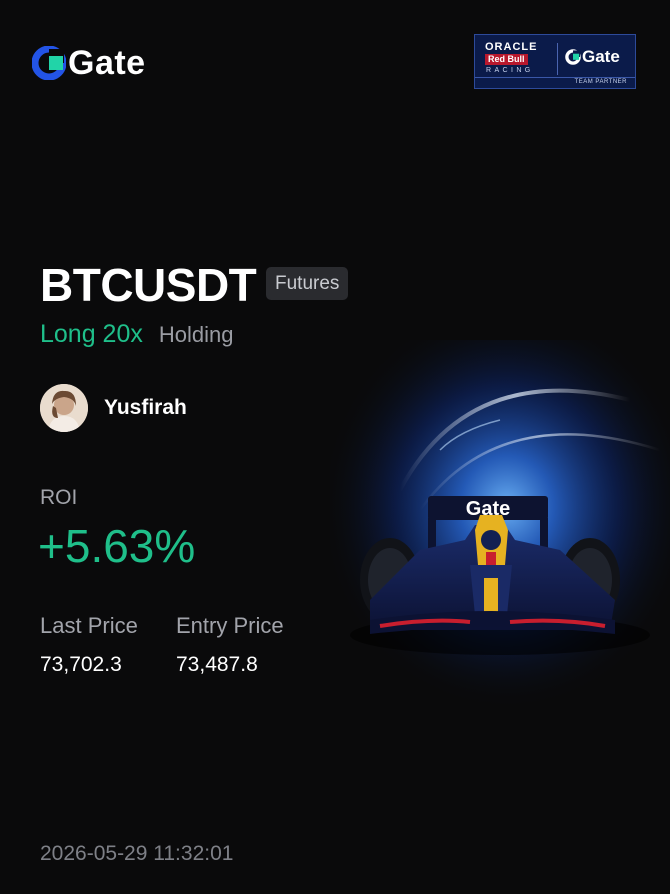  What do you see at coordinates (555, 82) in the screenshot?
I see `partner-caption: TEAM PARTNER` at bounding box center [555, 82].